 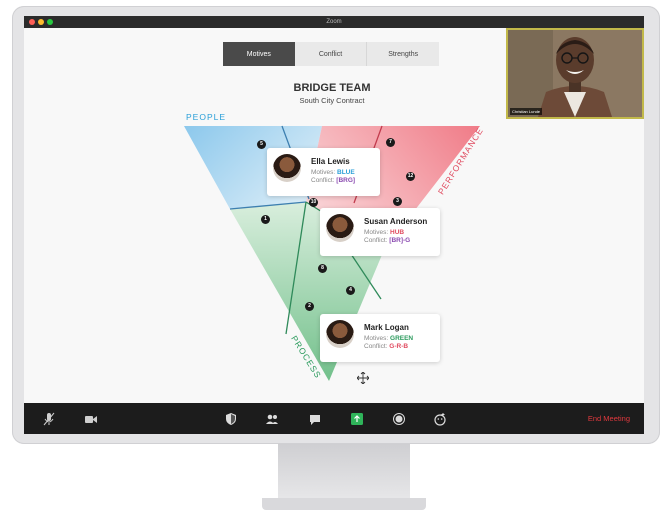 What do you see at coordinates (357, 419) in the screenshot?
I see `share-screen-icon` at bounding box center [357, 419].